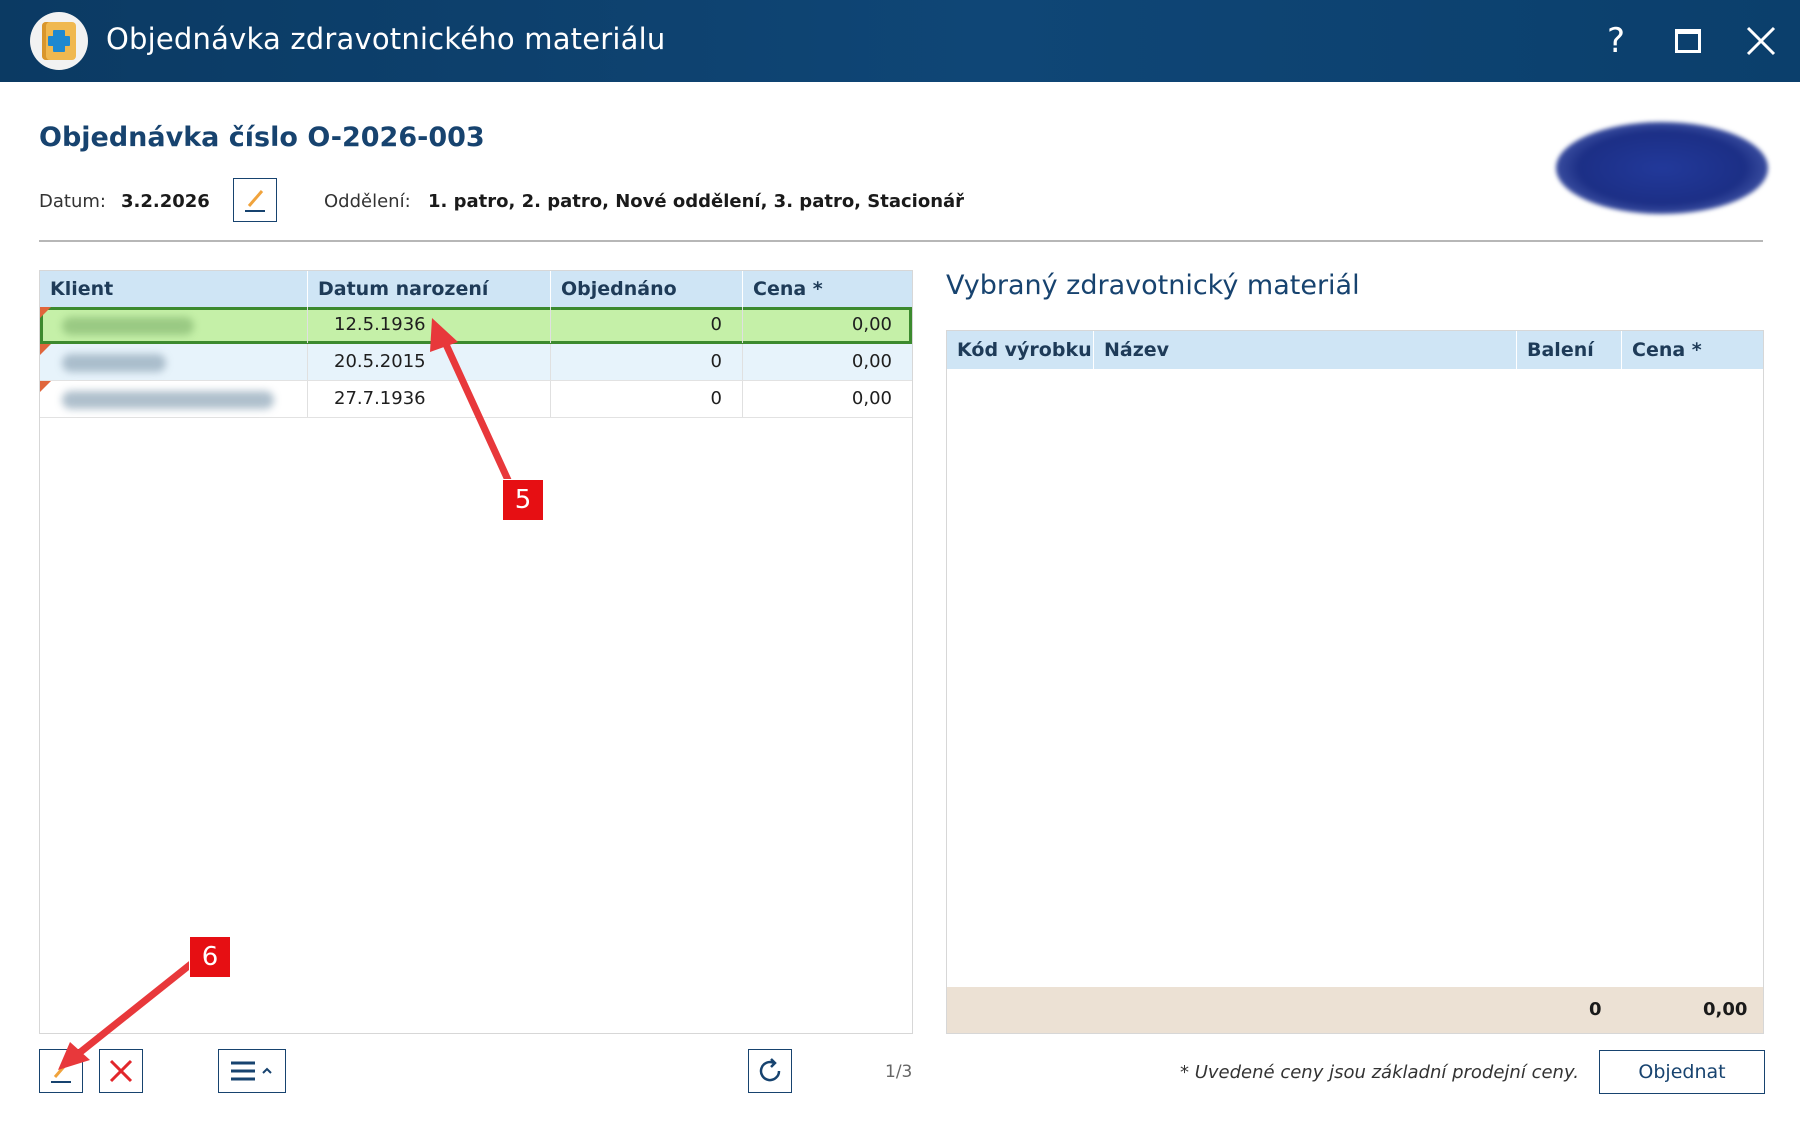  I want to click on maximize-button, so click(1688, 41).